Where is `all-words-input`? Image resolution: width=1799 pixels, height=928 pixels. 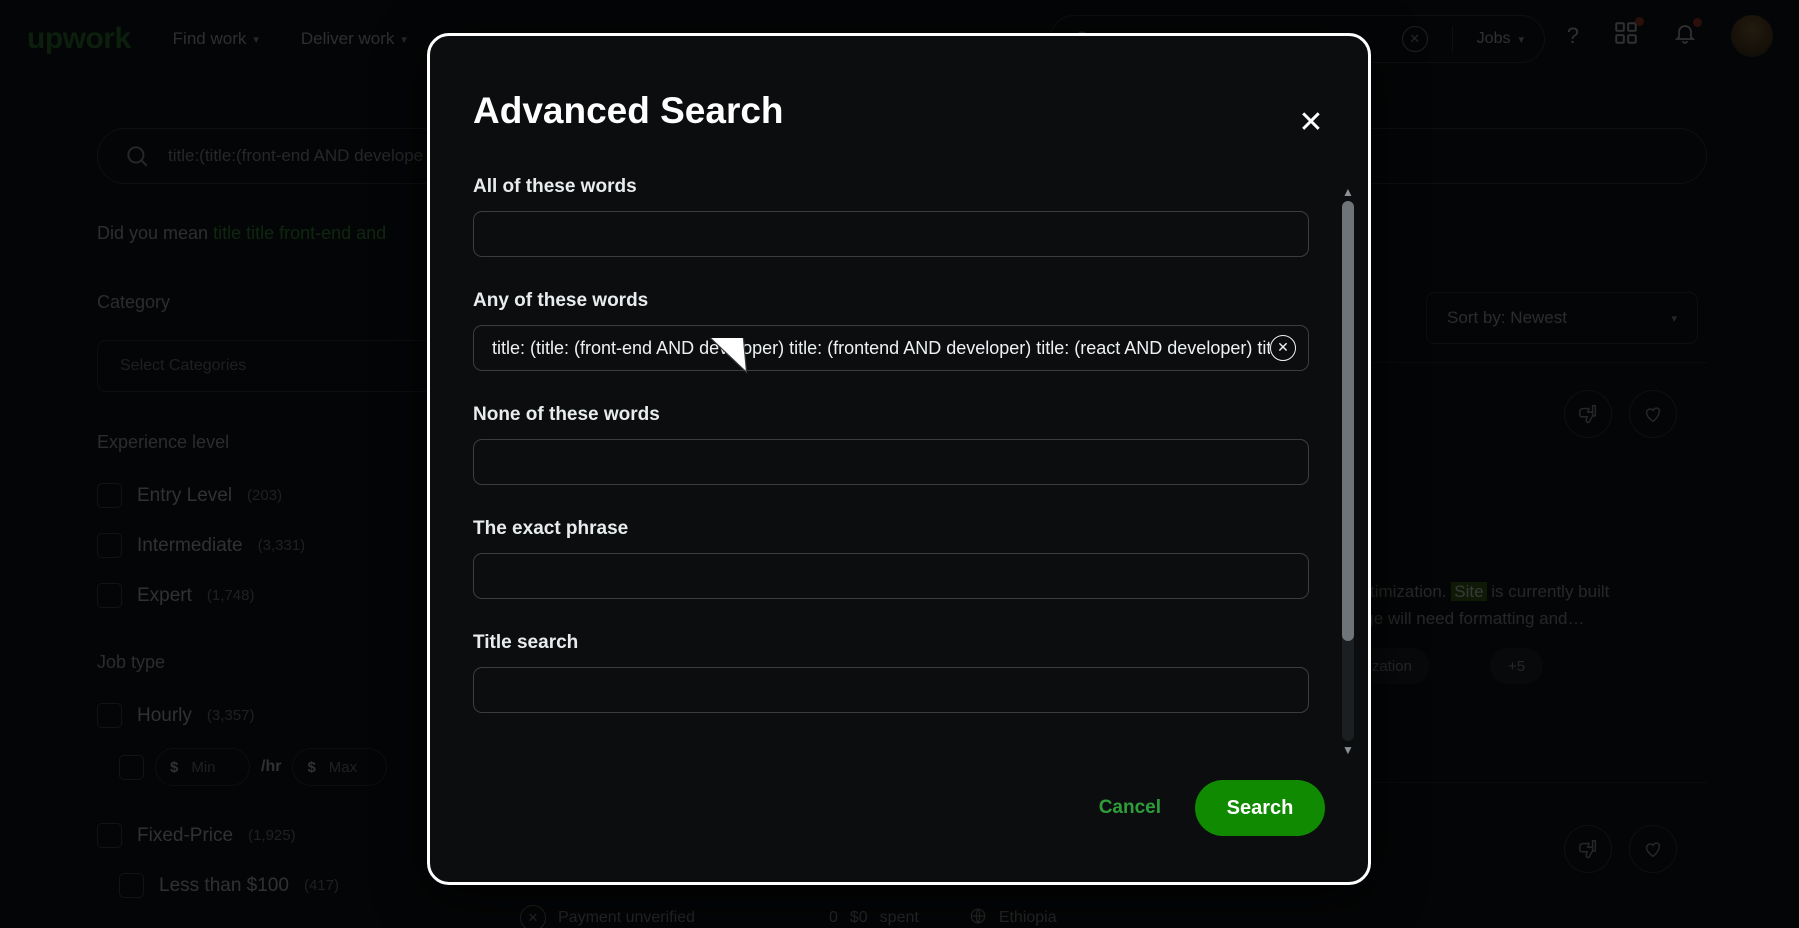 all-words-input is located at coordinates (891, 234).